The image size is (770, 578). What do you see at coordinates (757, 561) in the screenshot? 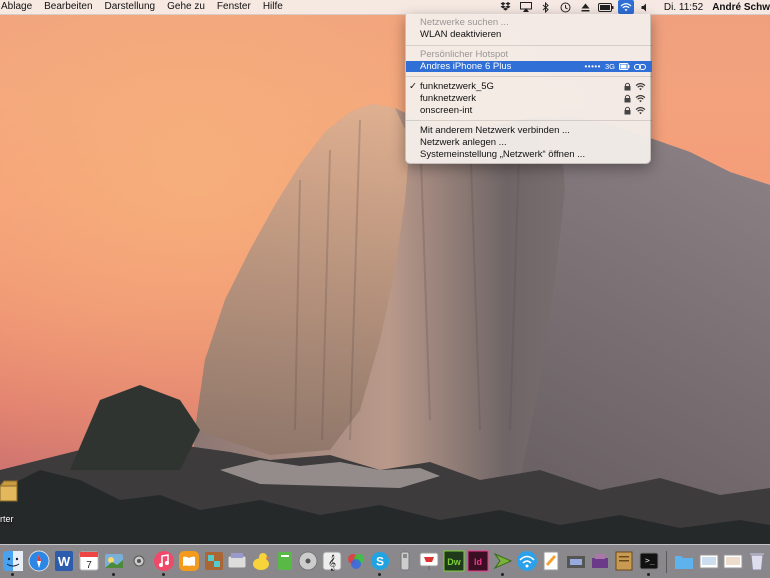
I see `trash-icon` at bounding box center [757, 561].